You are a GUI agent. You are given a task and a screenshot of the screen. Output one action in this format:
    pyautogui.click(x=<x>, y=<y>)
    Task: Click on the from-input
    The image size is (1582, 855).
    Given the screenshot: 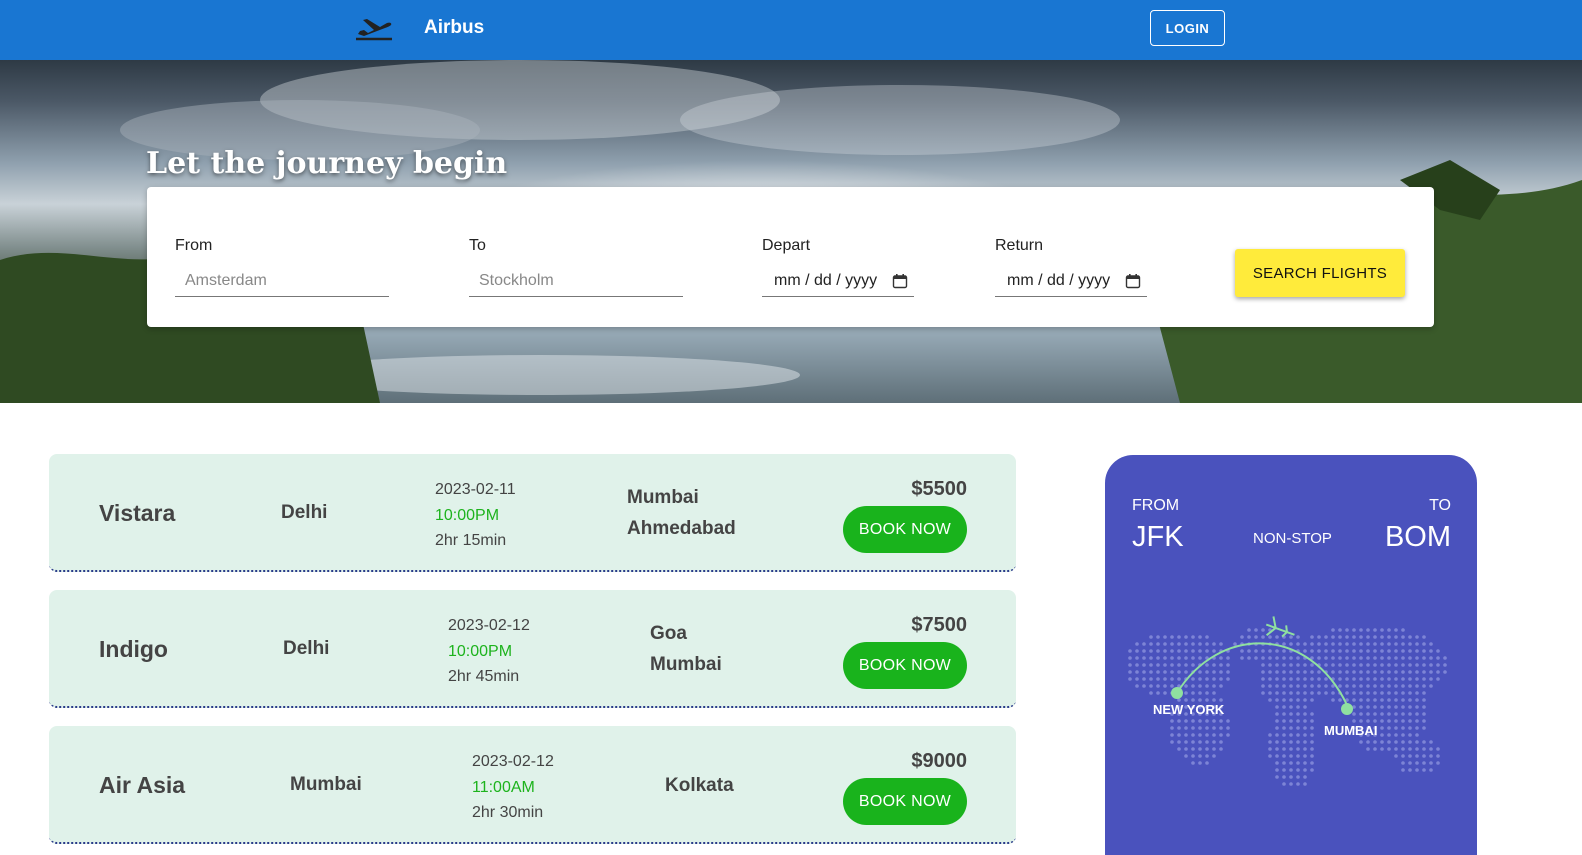 What is the action you would take?
    pyautogui.click(x=282, y=281)
    